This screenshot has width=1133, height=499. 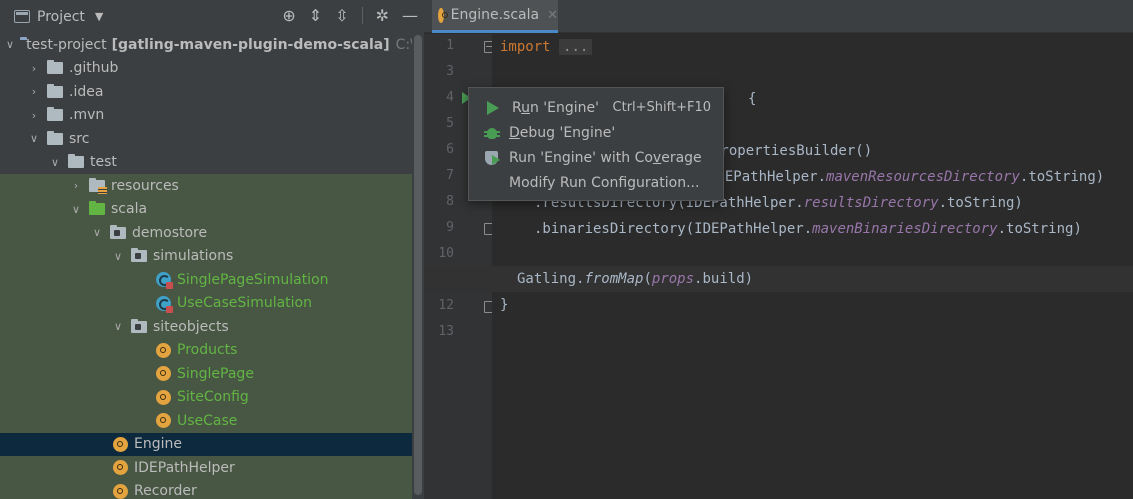 I want to click on tree-item-label: IDEPathHelper, so click(x=184, y=467).